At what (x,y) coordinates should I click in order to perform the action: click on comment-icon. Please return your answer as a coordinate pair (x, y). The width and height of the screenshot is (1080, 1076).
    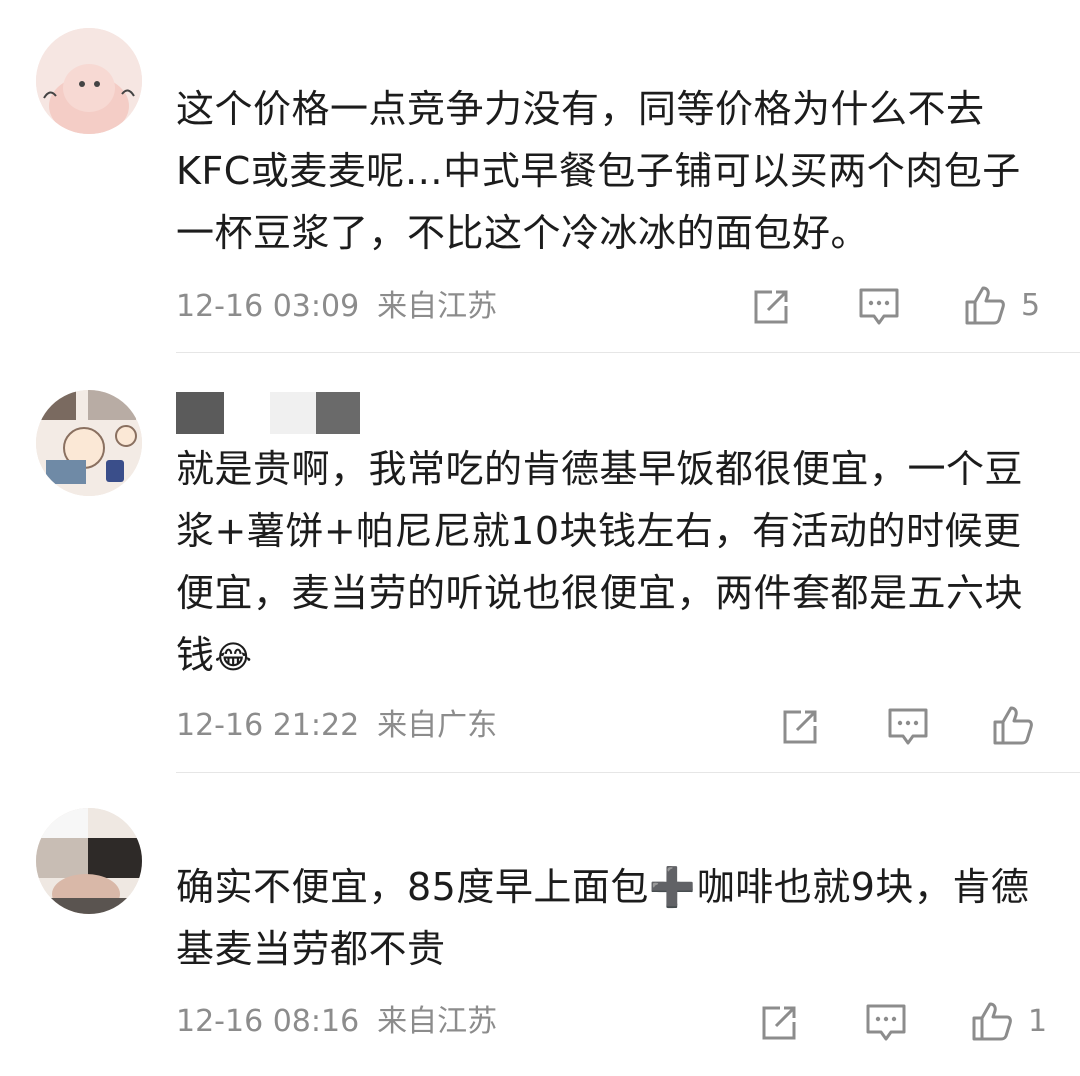
    Looking at the image, I should click on (886, 1022).